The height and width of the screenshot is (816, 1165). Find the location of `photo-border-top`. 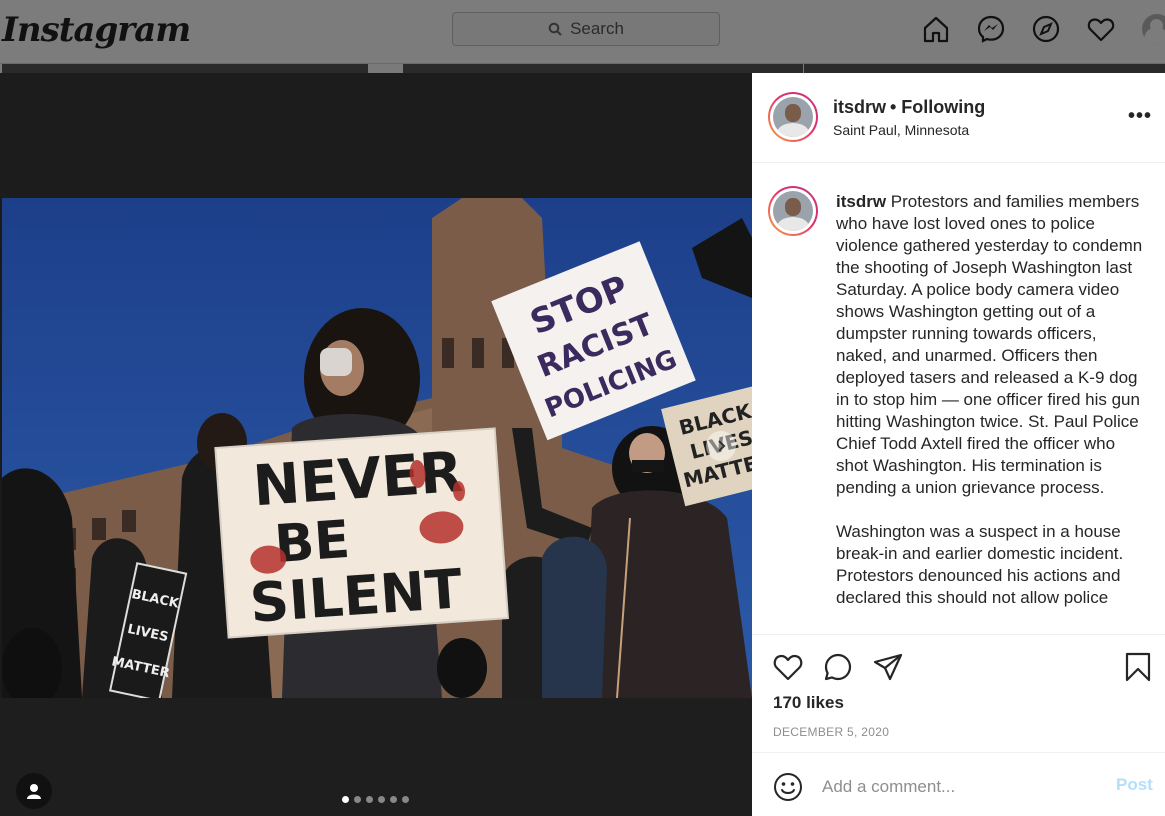

photo-border-top is located at coordinates (376, 135).